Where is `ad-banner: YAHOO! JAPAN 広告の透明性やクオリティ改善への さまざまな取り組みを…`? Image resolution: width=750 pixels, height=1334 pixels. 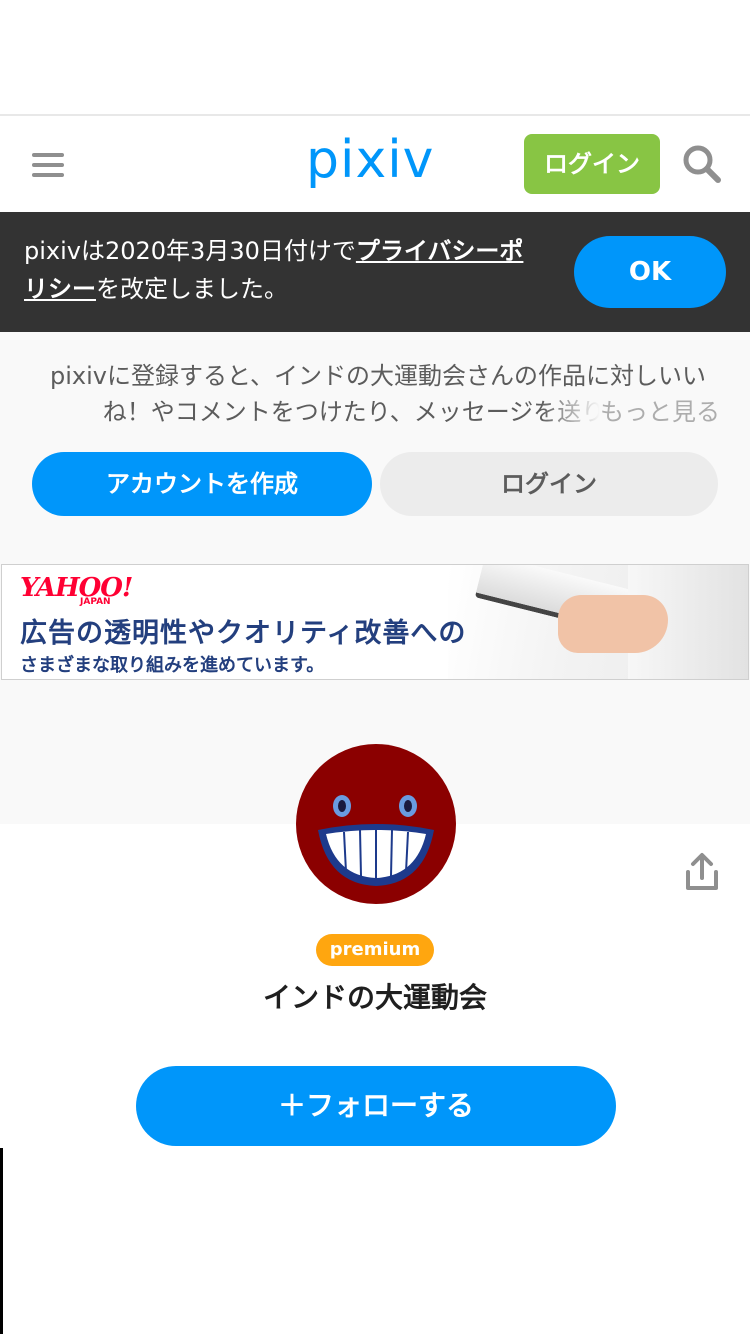 ad-banner: YAHOO! JAPAN 広告の透明性やクオリティ改善への さまざまな取り組みを… is located at coordinates (375, 622).